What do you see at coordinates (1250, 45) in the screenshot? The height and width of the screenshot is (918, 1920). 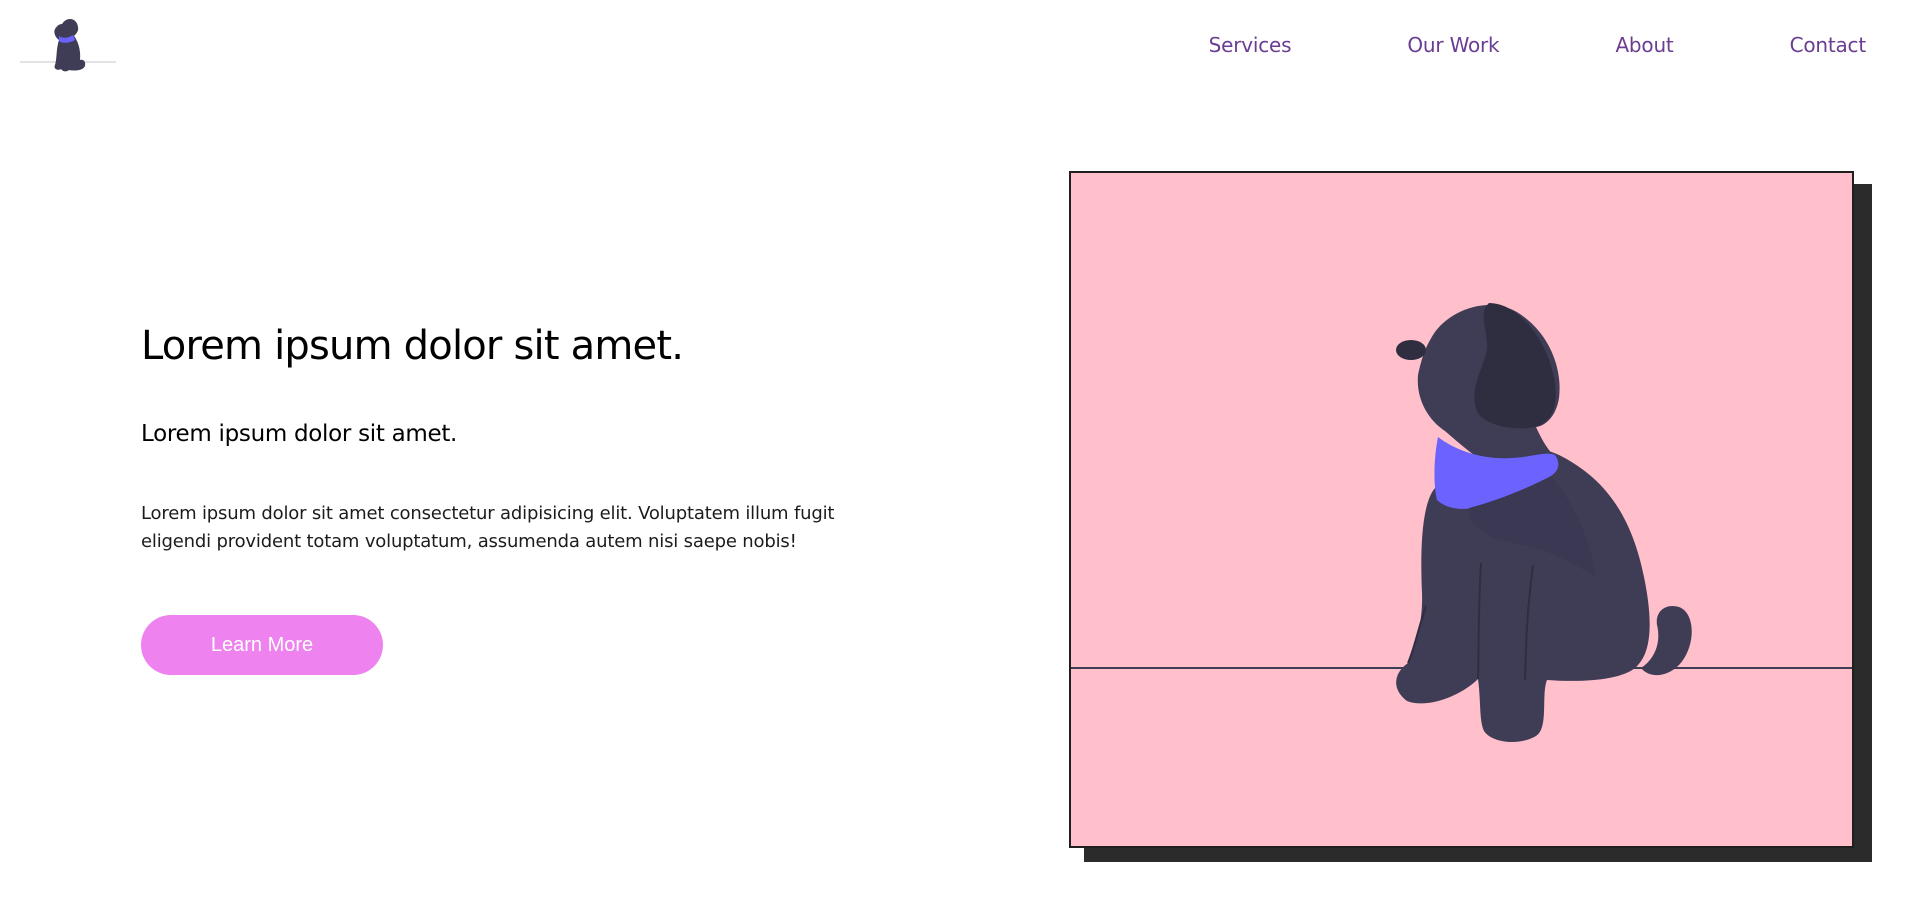 I see `nav-link-services: Services` at bounding box center [1250, 45].